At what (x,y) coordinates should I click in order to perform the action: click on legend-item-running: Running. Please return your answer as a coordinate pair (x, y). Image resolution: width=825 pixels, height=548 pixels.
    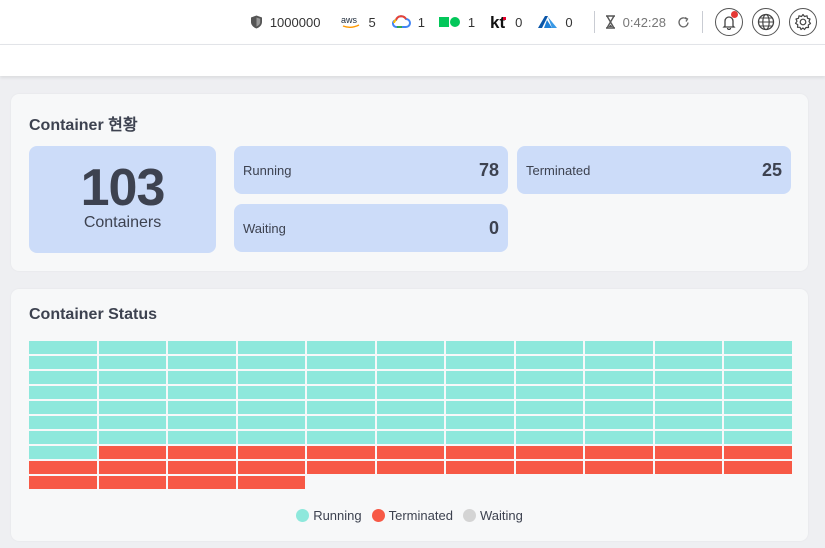
    Looking at the image, I should click on (329, 515).